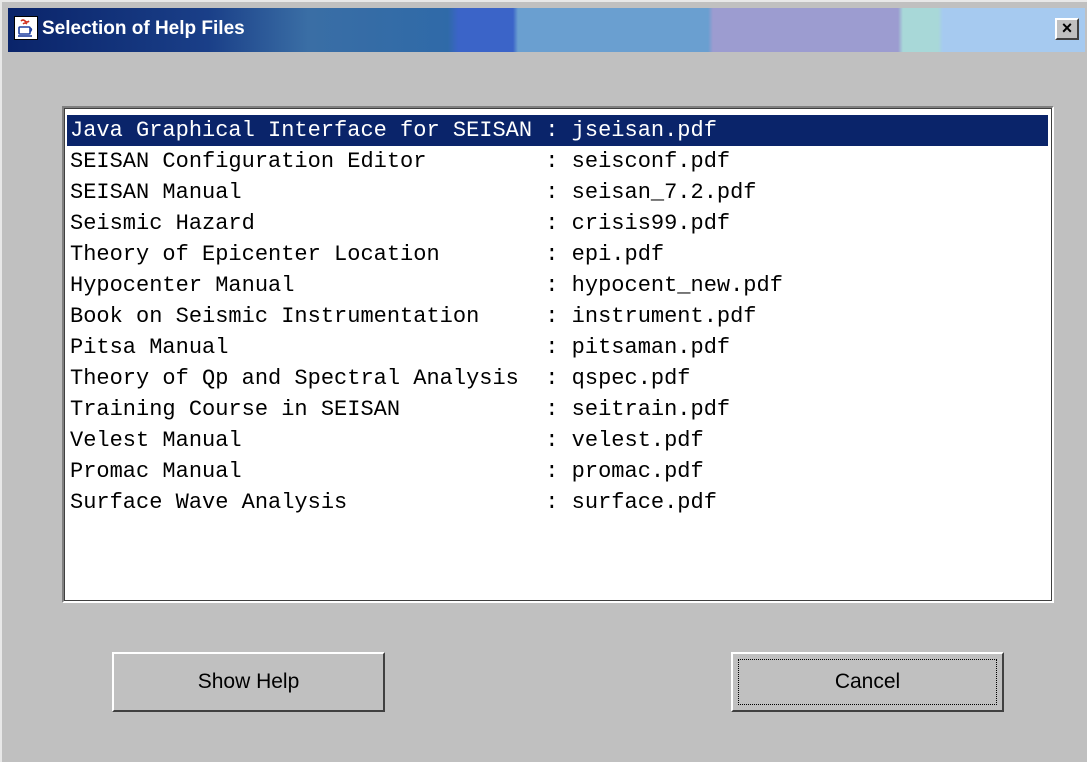  I want to click on close-button: ×, so click(1067, 29).